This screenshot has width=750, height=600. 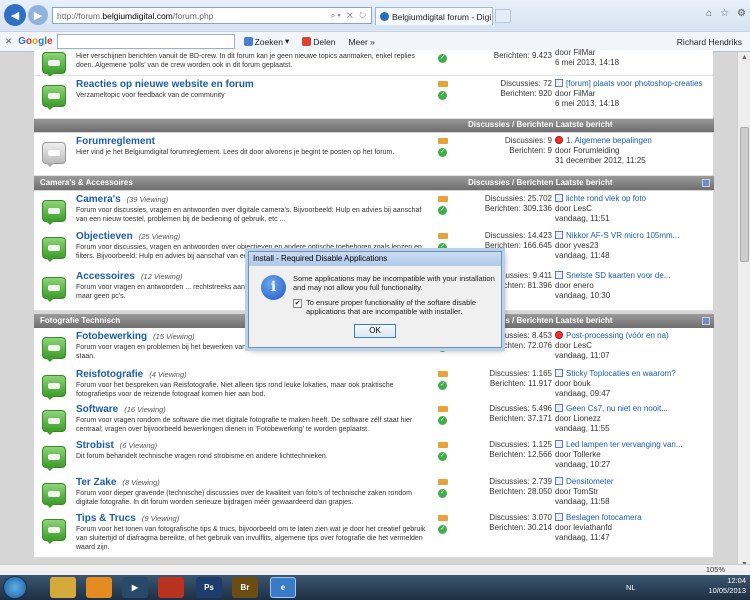 What do you see at coordinates (128, 236) in the screenshot?
I see `forum-title: Objectieven (25 Viewing)` at bounding box center [128, 236].